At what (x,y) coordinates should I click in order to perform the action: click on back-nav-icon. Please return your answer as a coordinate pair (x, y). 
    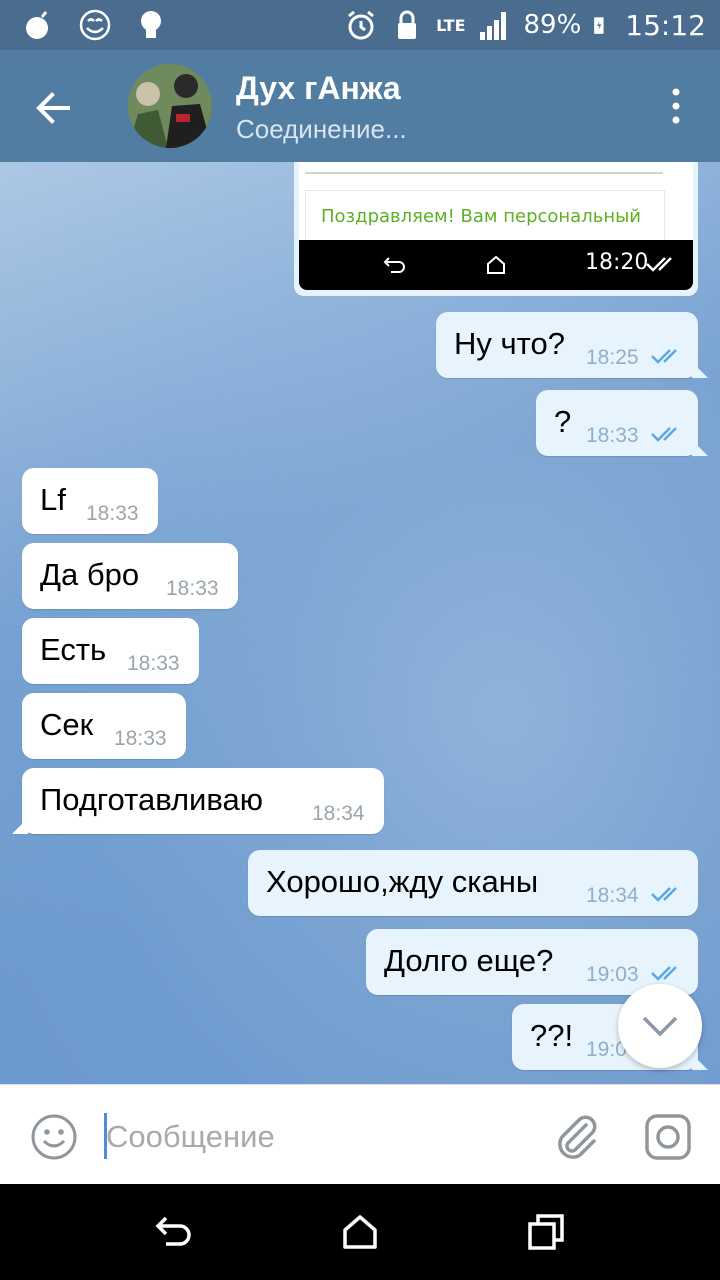
    Looking at the image, I should click on (394, 265).